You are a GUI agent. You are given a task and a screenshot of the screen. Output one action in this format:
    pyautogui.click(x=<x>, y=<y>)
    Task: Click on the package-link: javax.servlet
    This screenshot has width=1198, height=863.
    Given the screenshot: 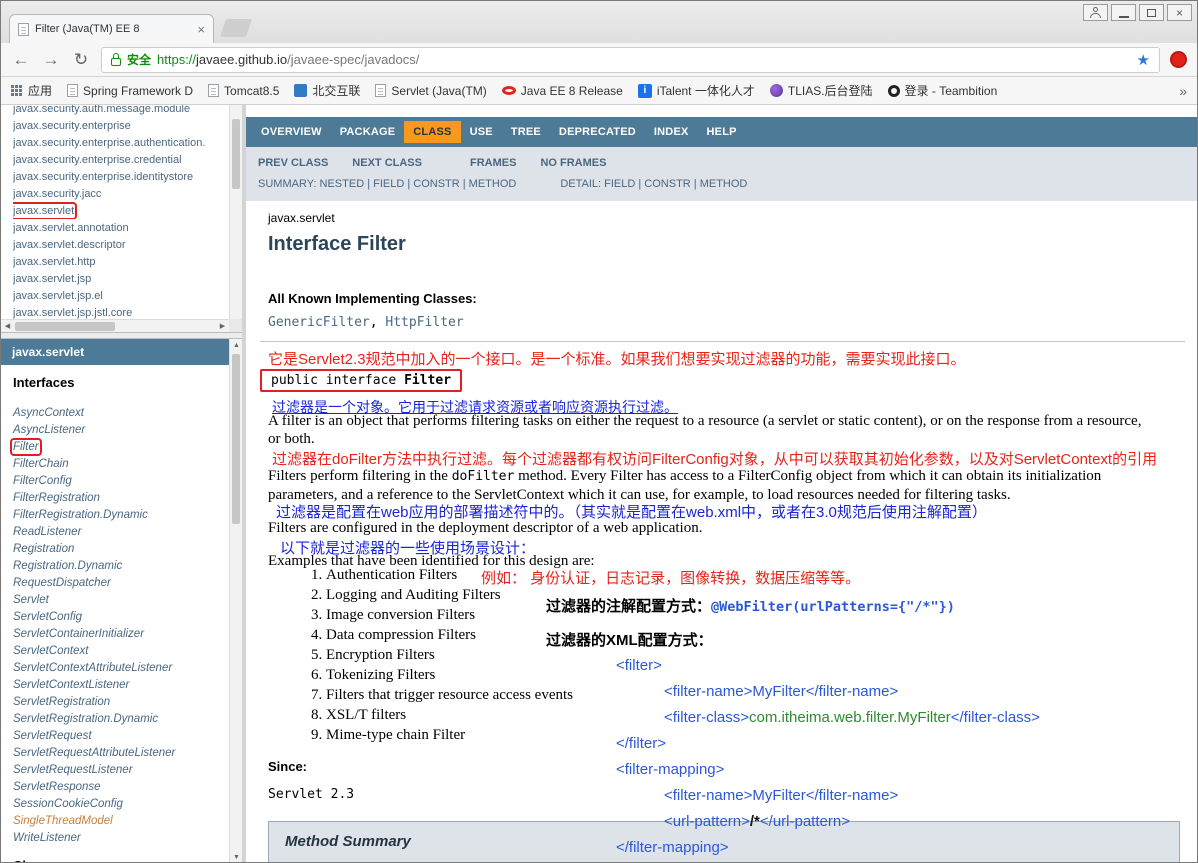 What is the action you would take?
    pyautogui.click(x=45, y=210)
    